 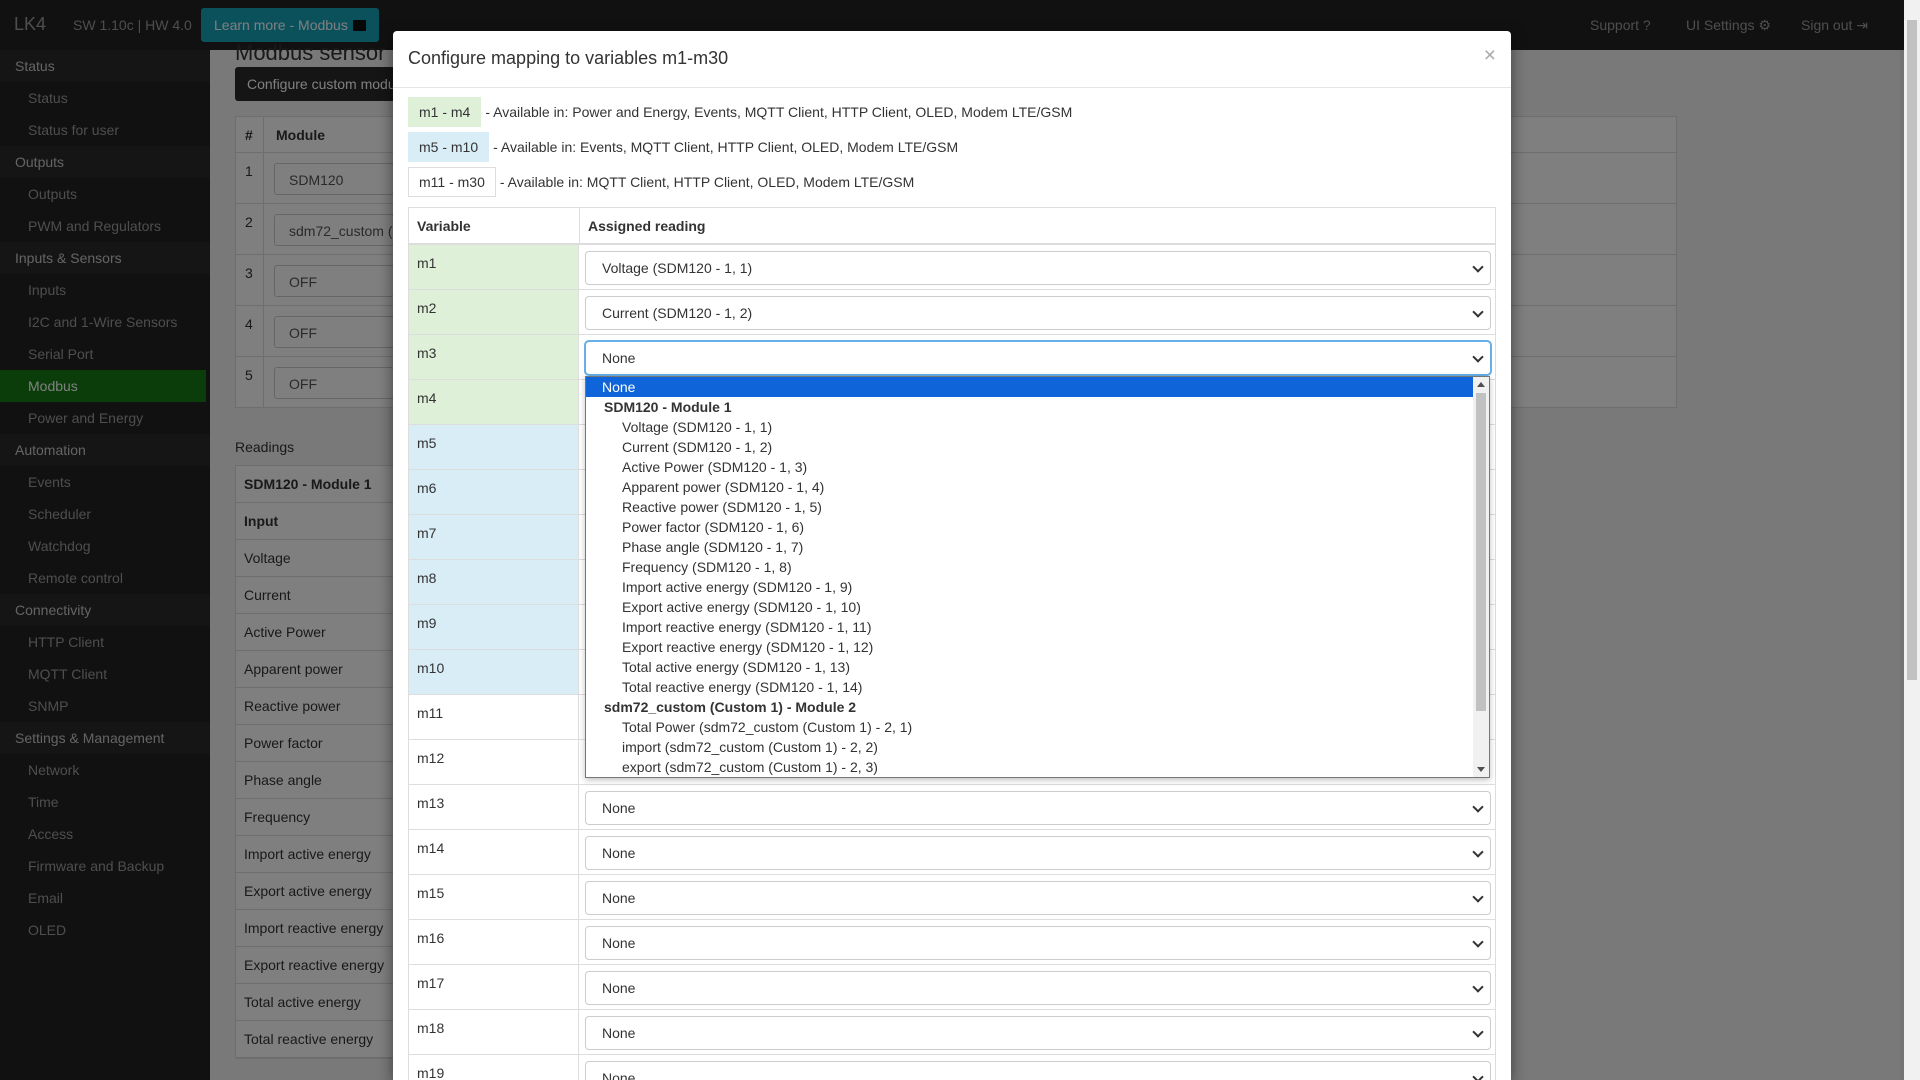 I want to click on table-row: m2 Current (SDM120 - 1, 2), so click(x=952, y=312).